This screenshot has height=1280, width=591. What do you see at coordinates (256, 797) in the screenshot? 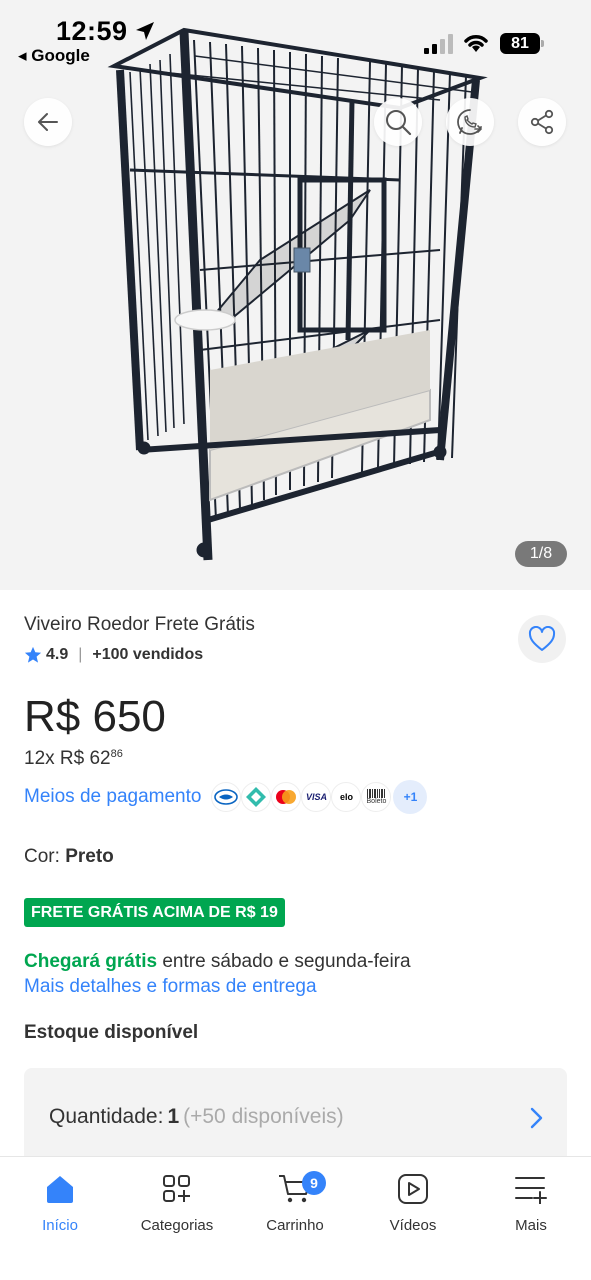
I see `pix-icon` at bounding box center [256, 797].